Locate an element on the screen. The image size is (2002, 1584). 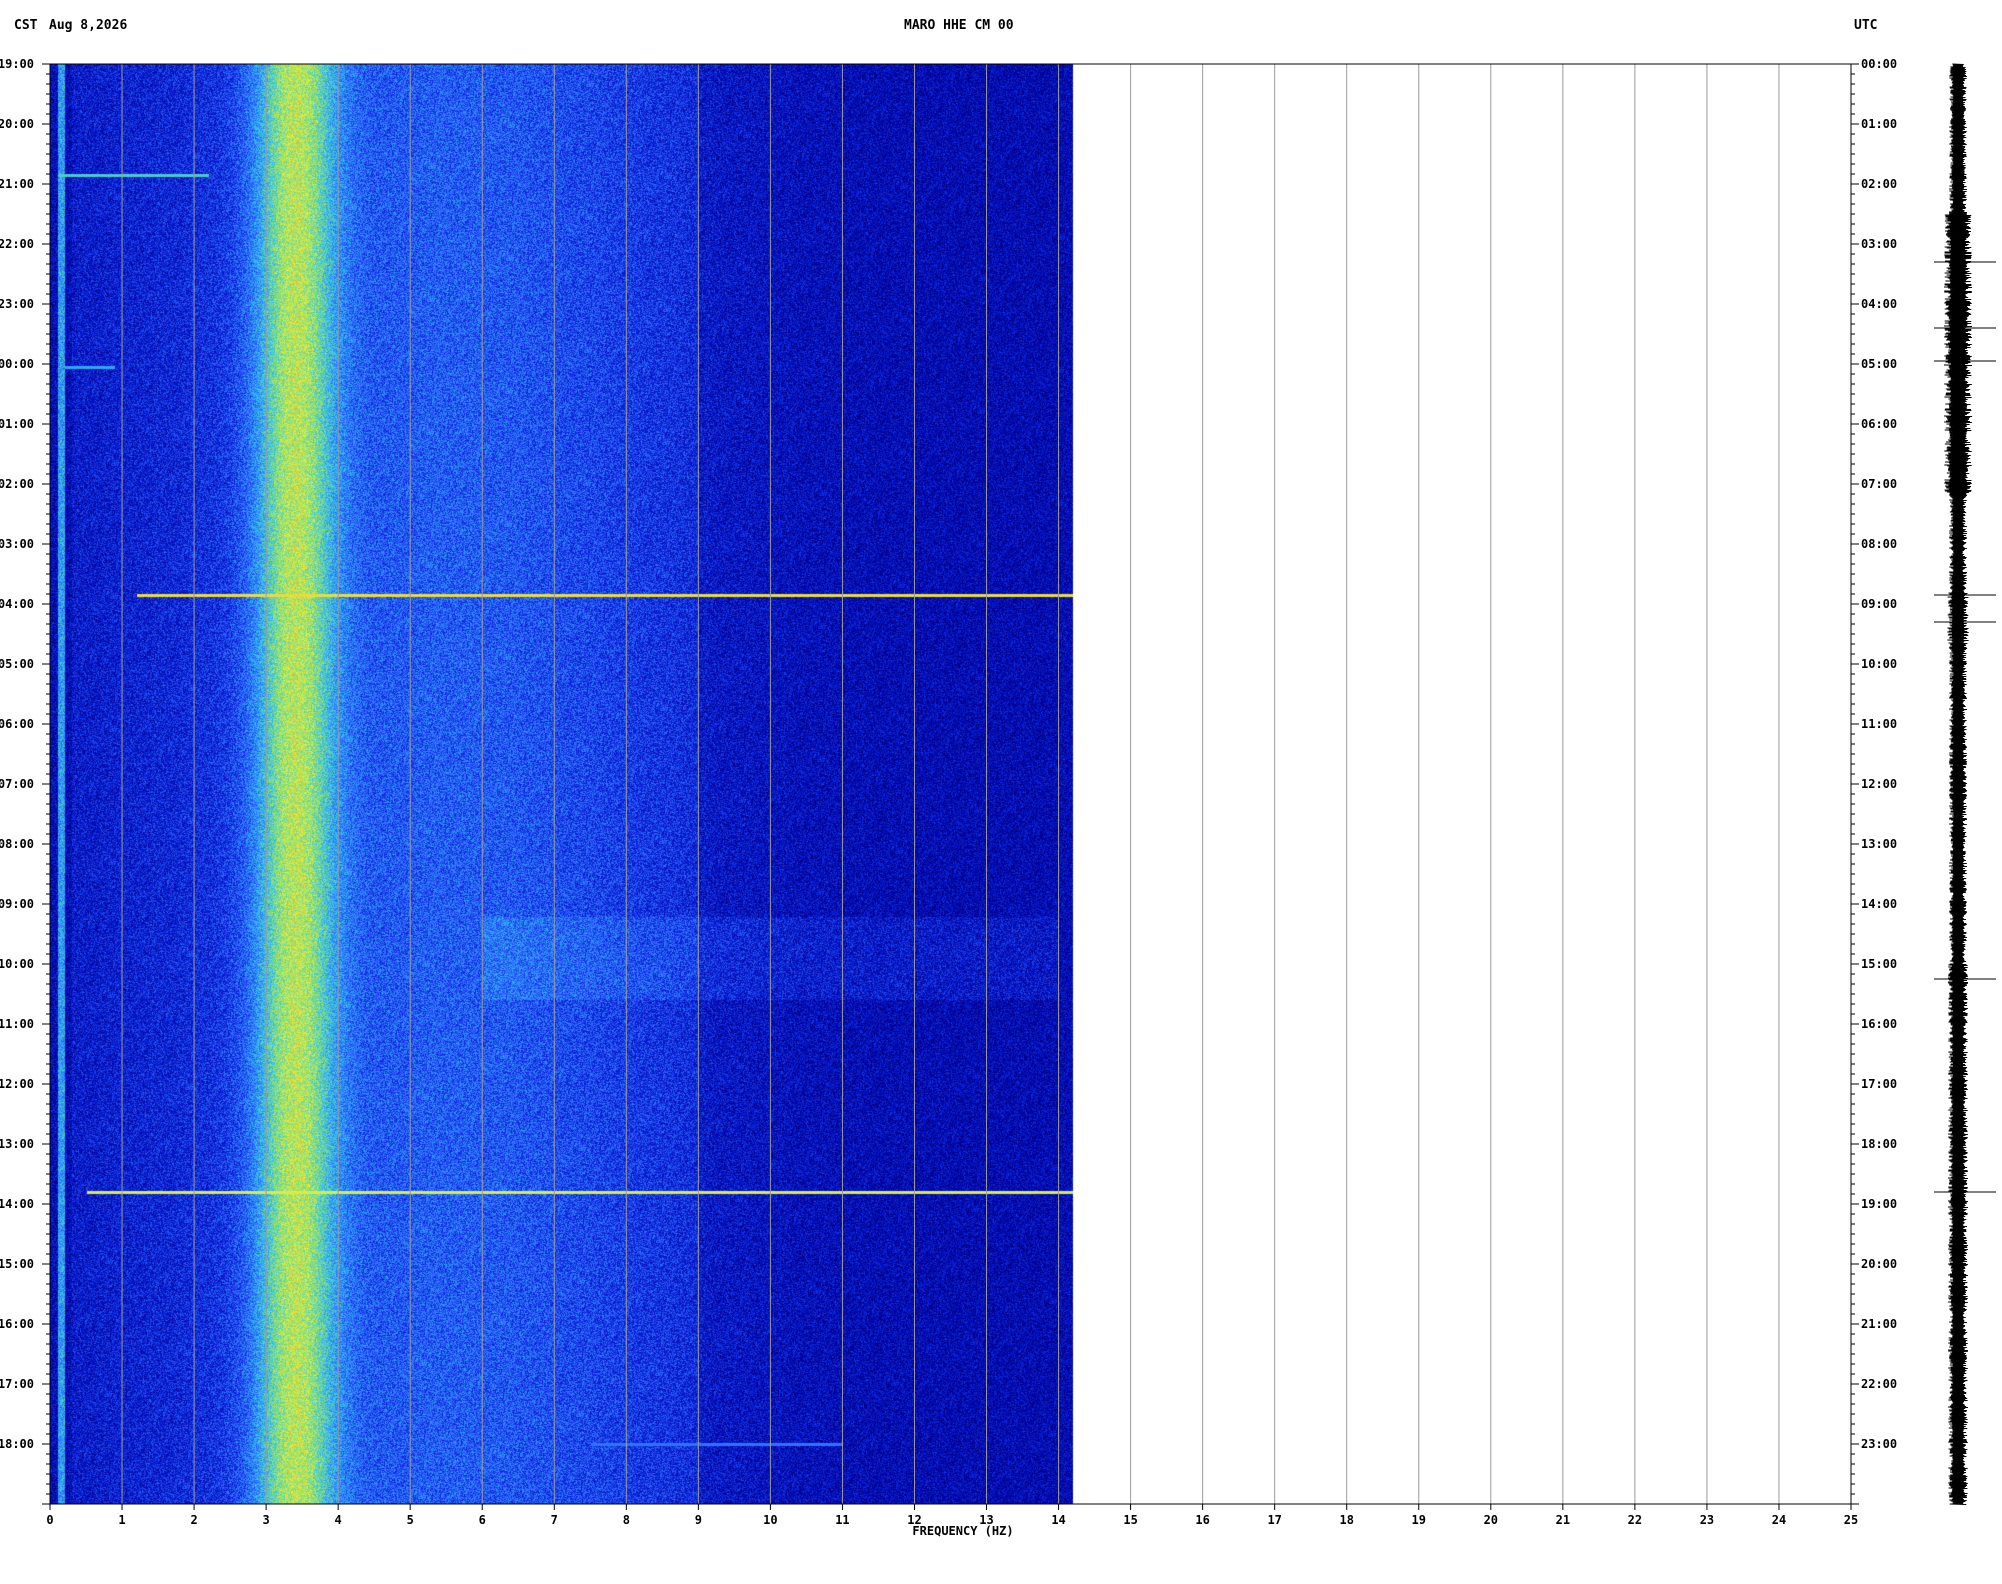
y-left-tick-label: 07:00 is located at coordinates (17, 784).